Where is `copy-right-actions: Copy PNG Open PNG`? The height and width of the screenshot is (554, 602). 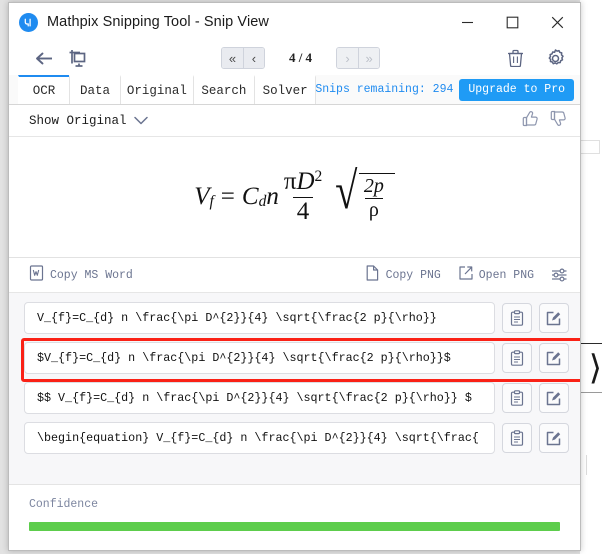 copy-right-actions: Copy PNG Open PNG is located at coordinates (466, 275).